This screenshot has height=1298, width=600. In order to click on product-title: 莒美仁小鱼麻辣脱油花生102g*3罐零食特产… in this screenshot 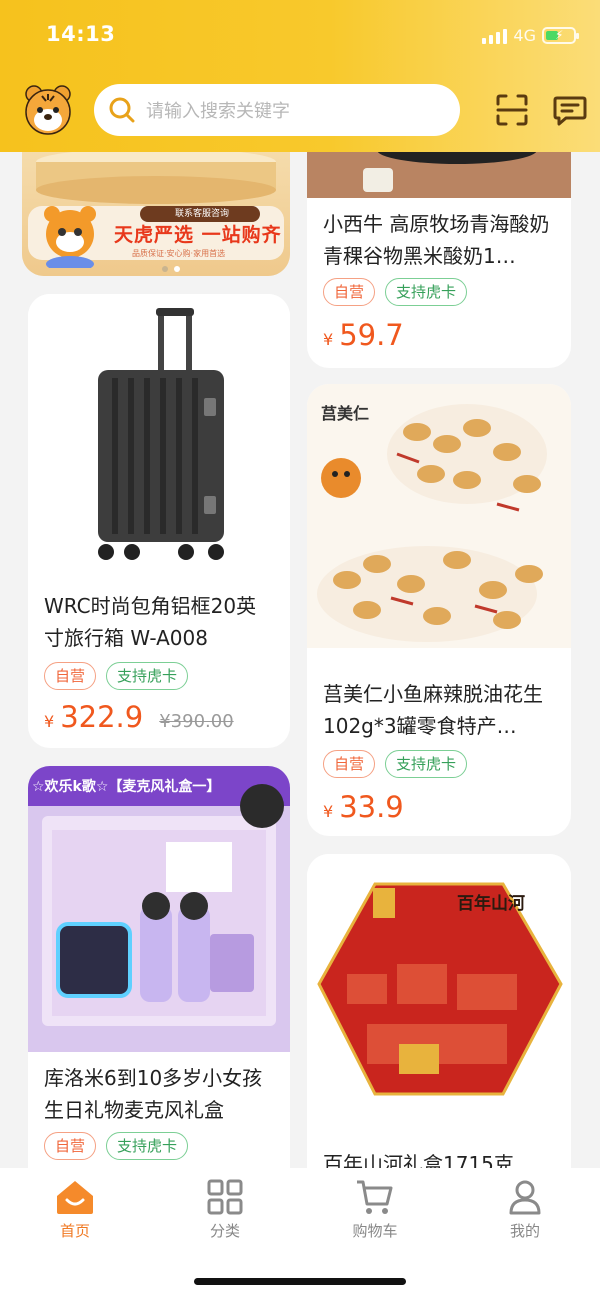, I will do `click(433, 710)`.